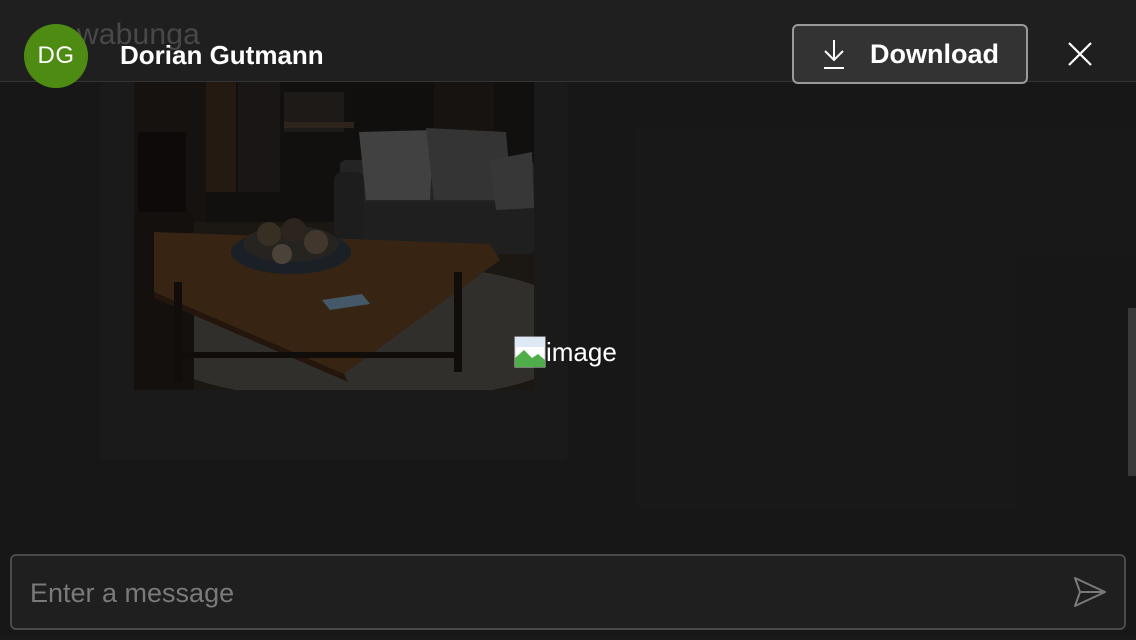 The width and height of the screenshot is (1136, 640). Describe the element at coordinates (934, 53) in the screenshot. I see `download-label: Download` at that location.